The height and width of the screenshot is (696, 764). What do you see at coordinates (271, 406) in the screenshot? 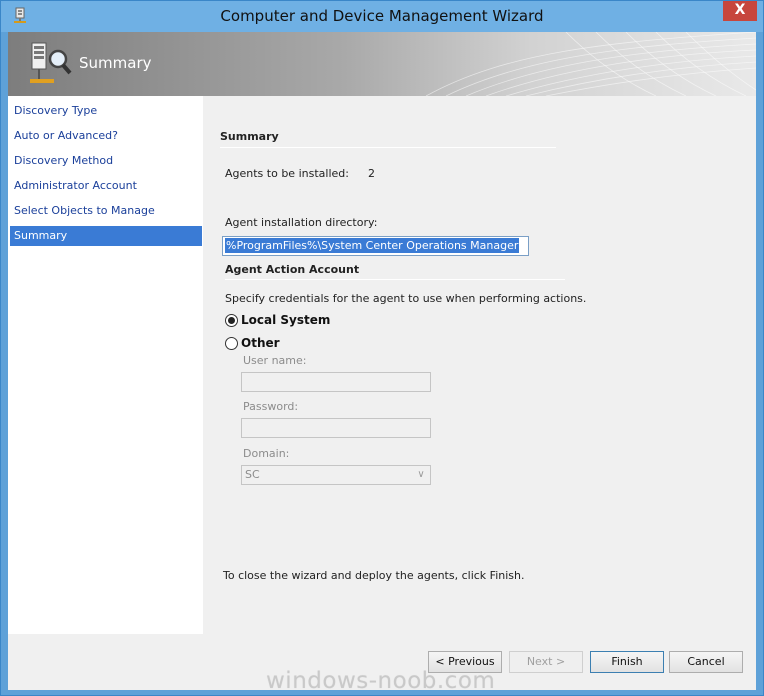
I see `password-label: Password:` at bounding box center [271, 406].